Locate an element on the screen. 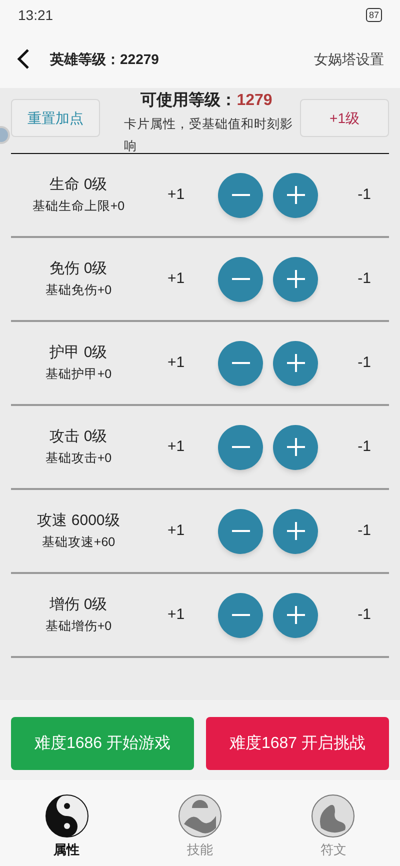  available-level-label: 可使用等级： is located at coordinates (188, 100).